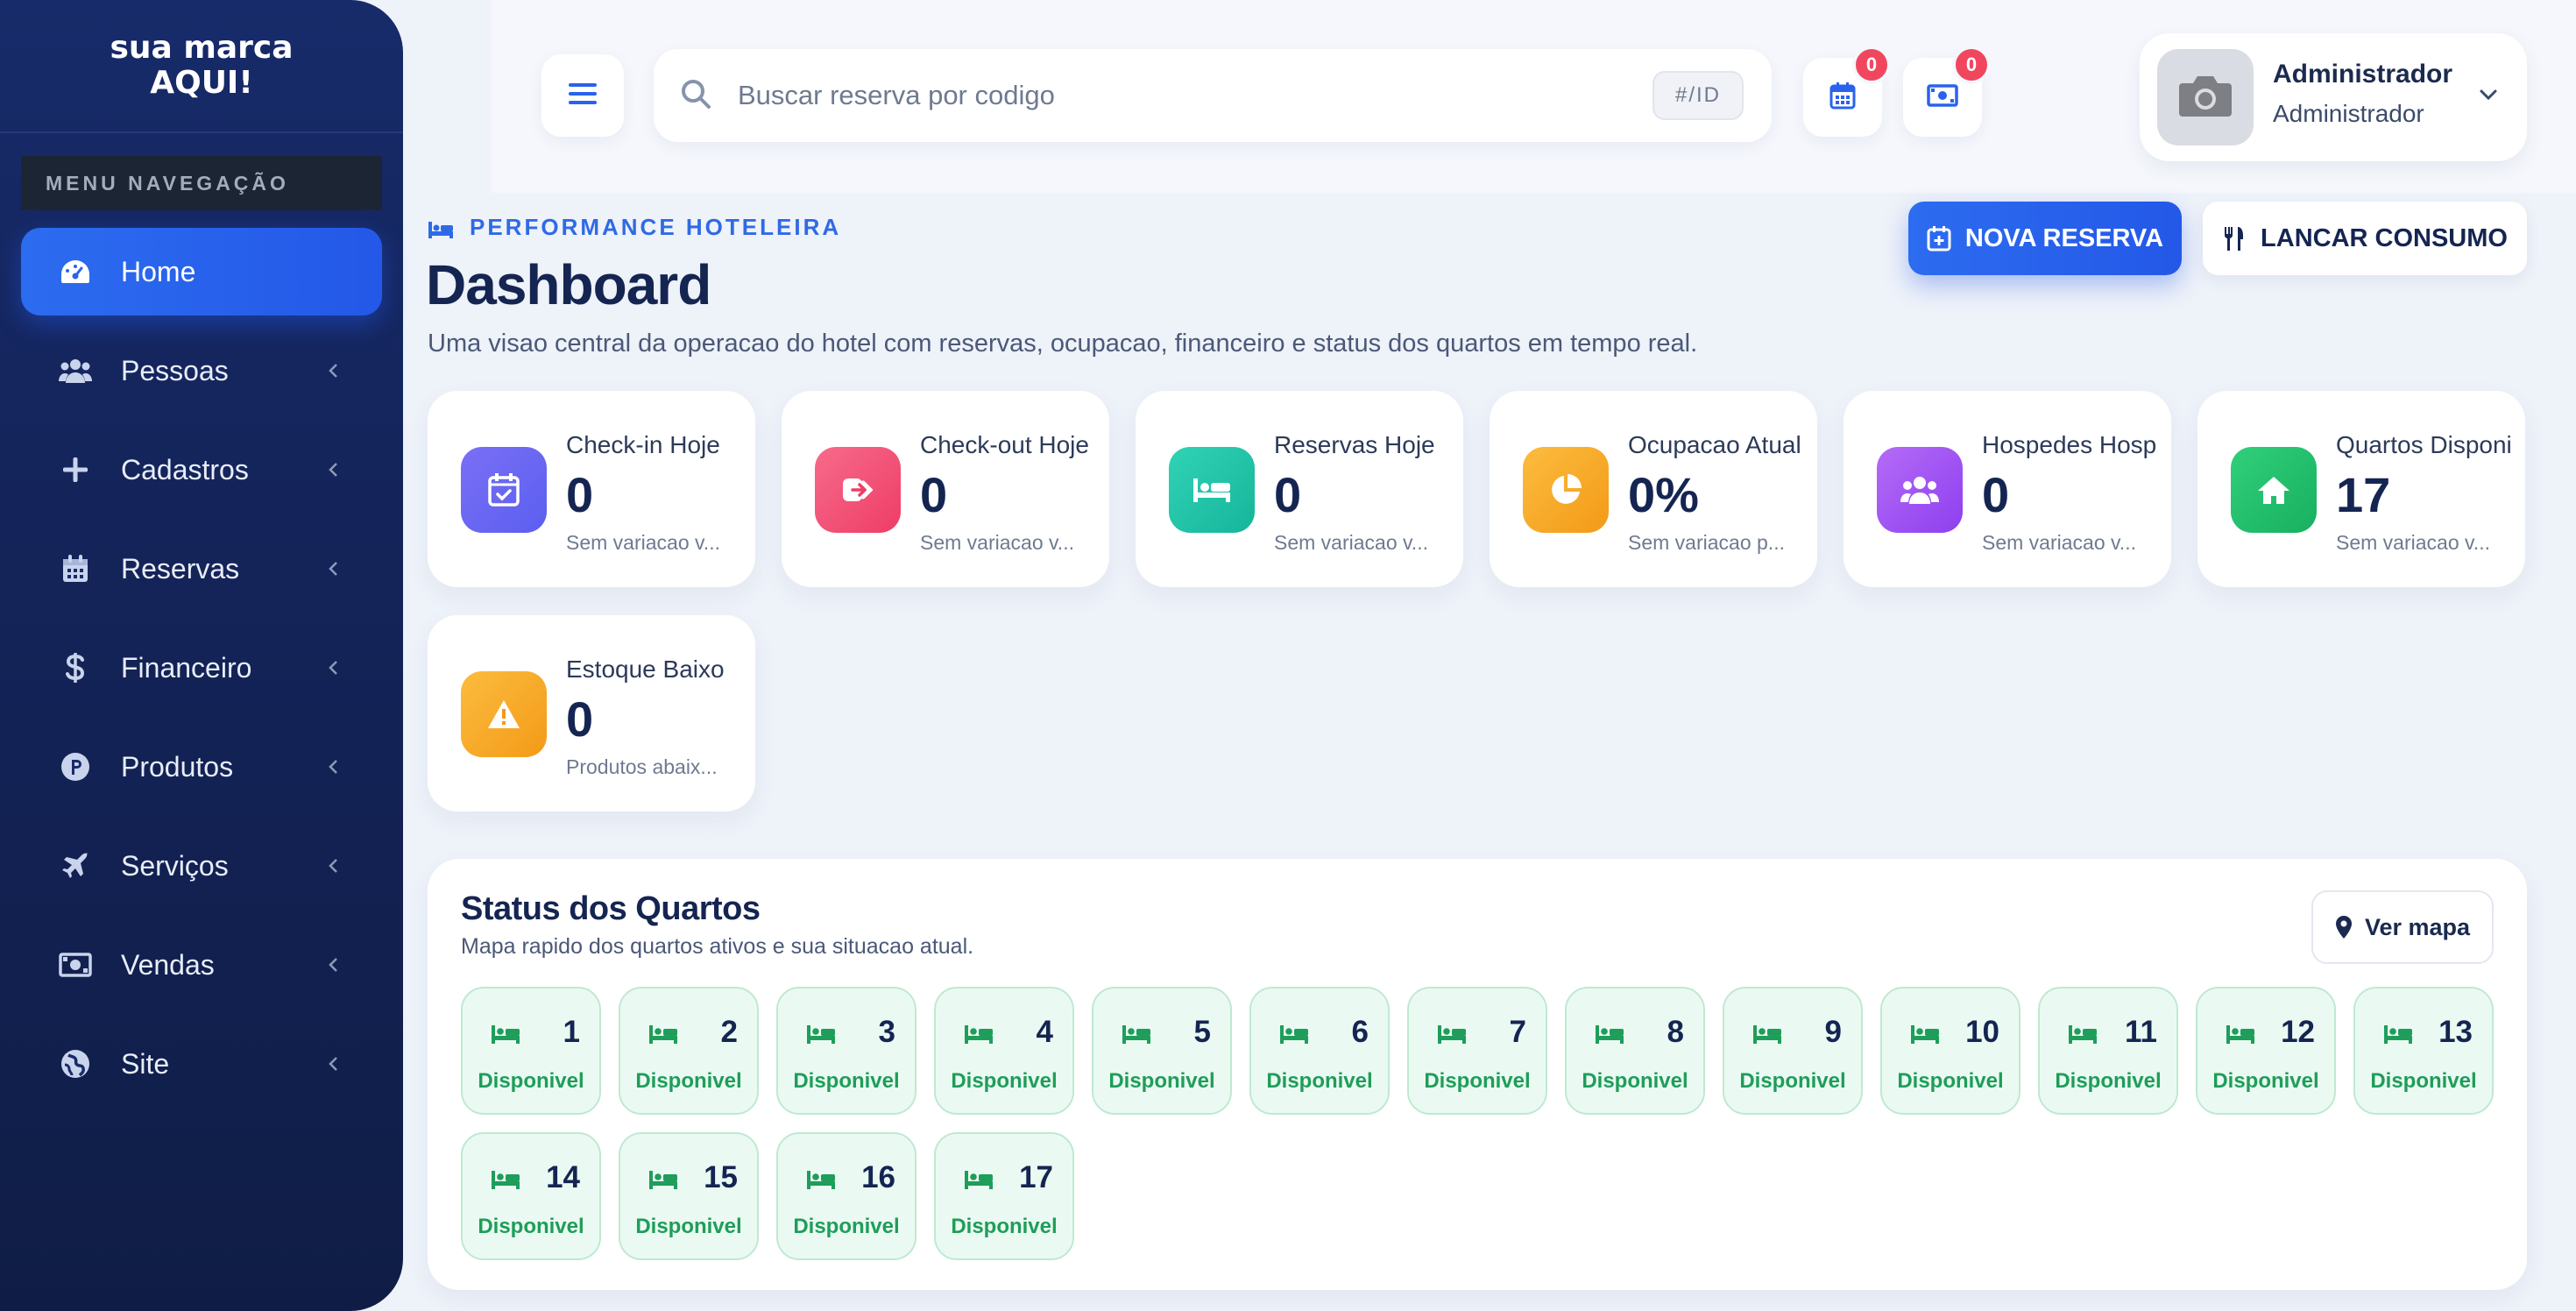 Image resolution: width=2576 pixels, height=1311 pixels. What do you see at coordinates (1793, 1051) in the screenshot?
I see `room-tile: 9 Disponivel` at bounding box center [1793, 1051].